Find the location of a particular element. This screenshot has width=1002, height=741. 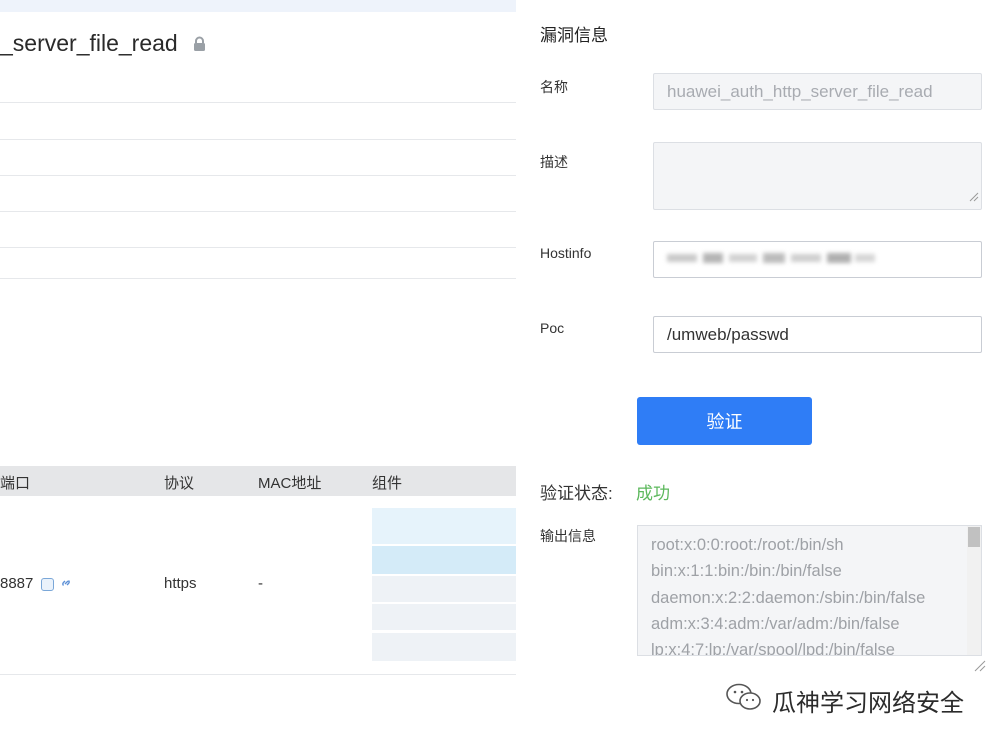

verify-button: 验证 is located at coordinates (724, 421).